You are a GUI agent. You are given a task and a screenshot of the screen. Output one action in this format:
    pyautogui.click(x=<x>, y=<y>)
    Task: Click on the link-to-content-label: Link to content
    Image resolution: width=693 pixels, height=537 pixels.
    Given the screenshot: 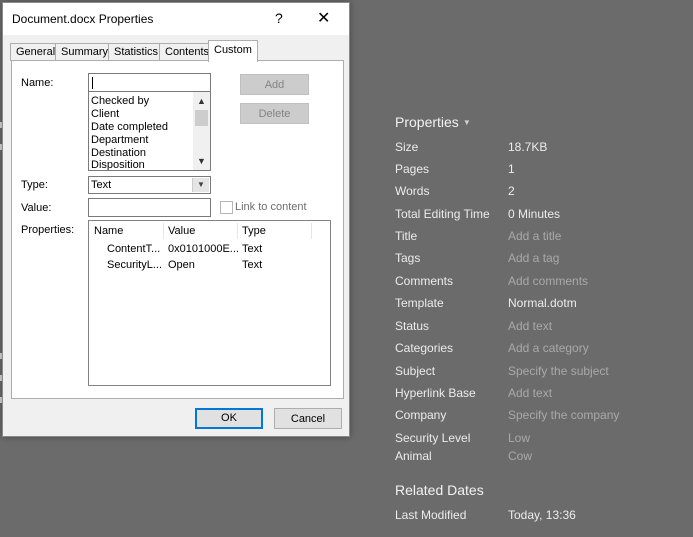 What is the action you would take?
    pyautogui.click(x=271, y=207)
    